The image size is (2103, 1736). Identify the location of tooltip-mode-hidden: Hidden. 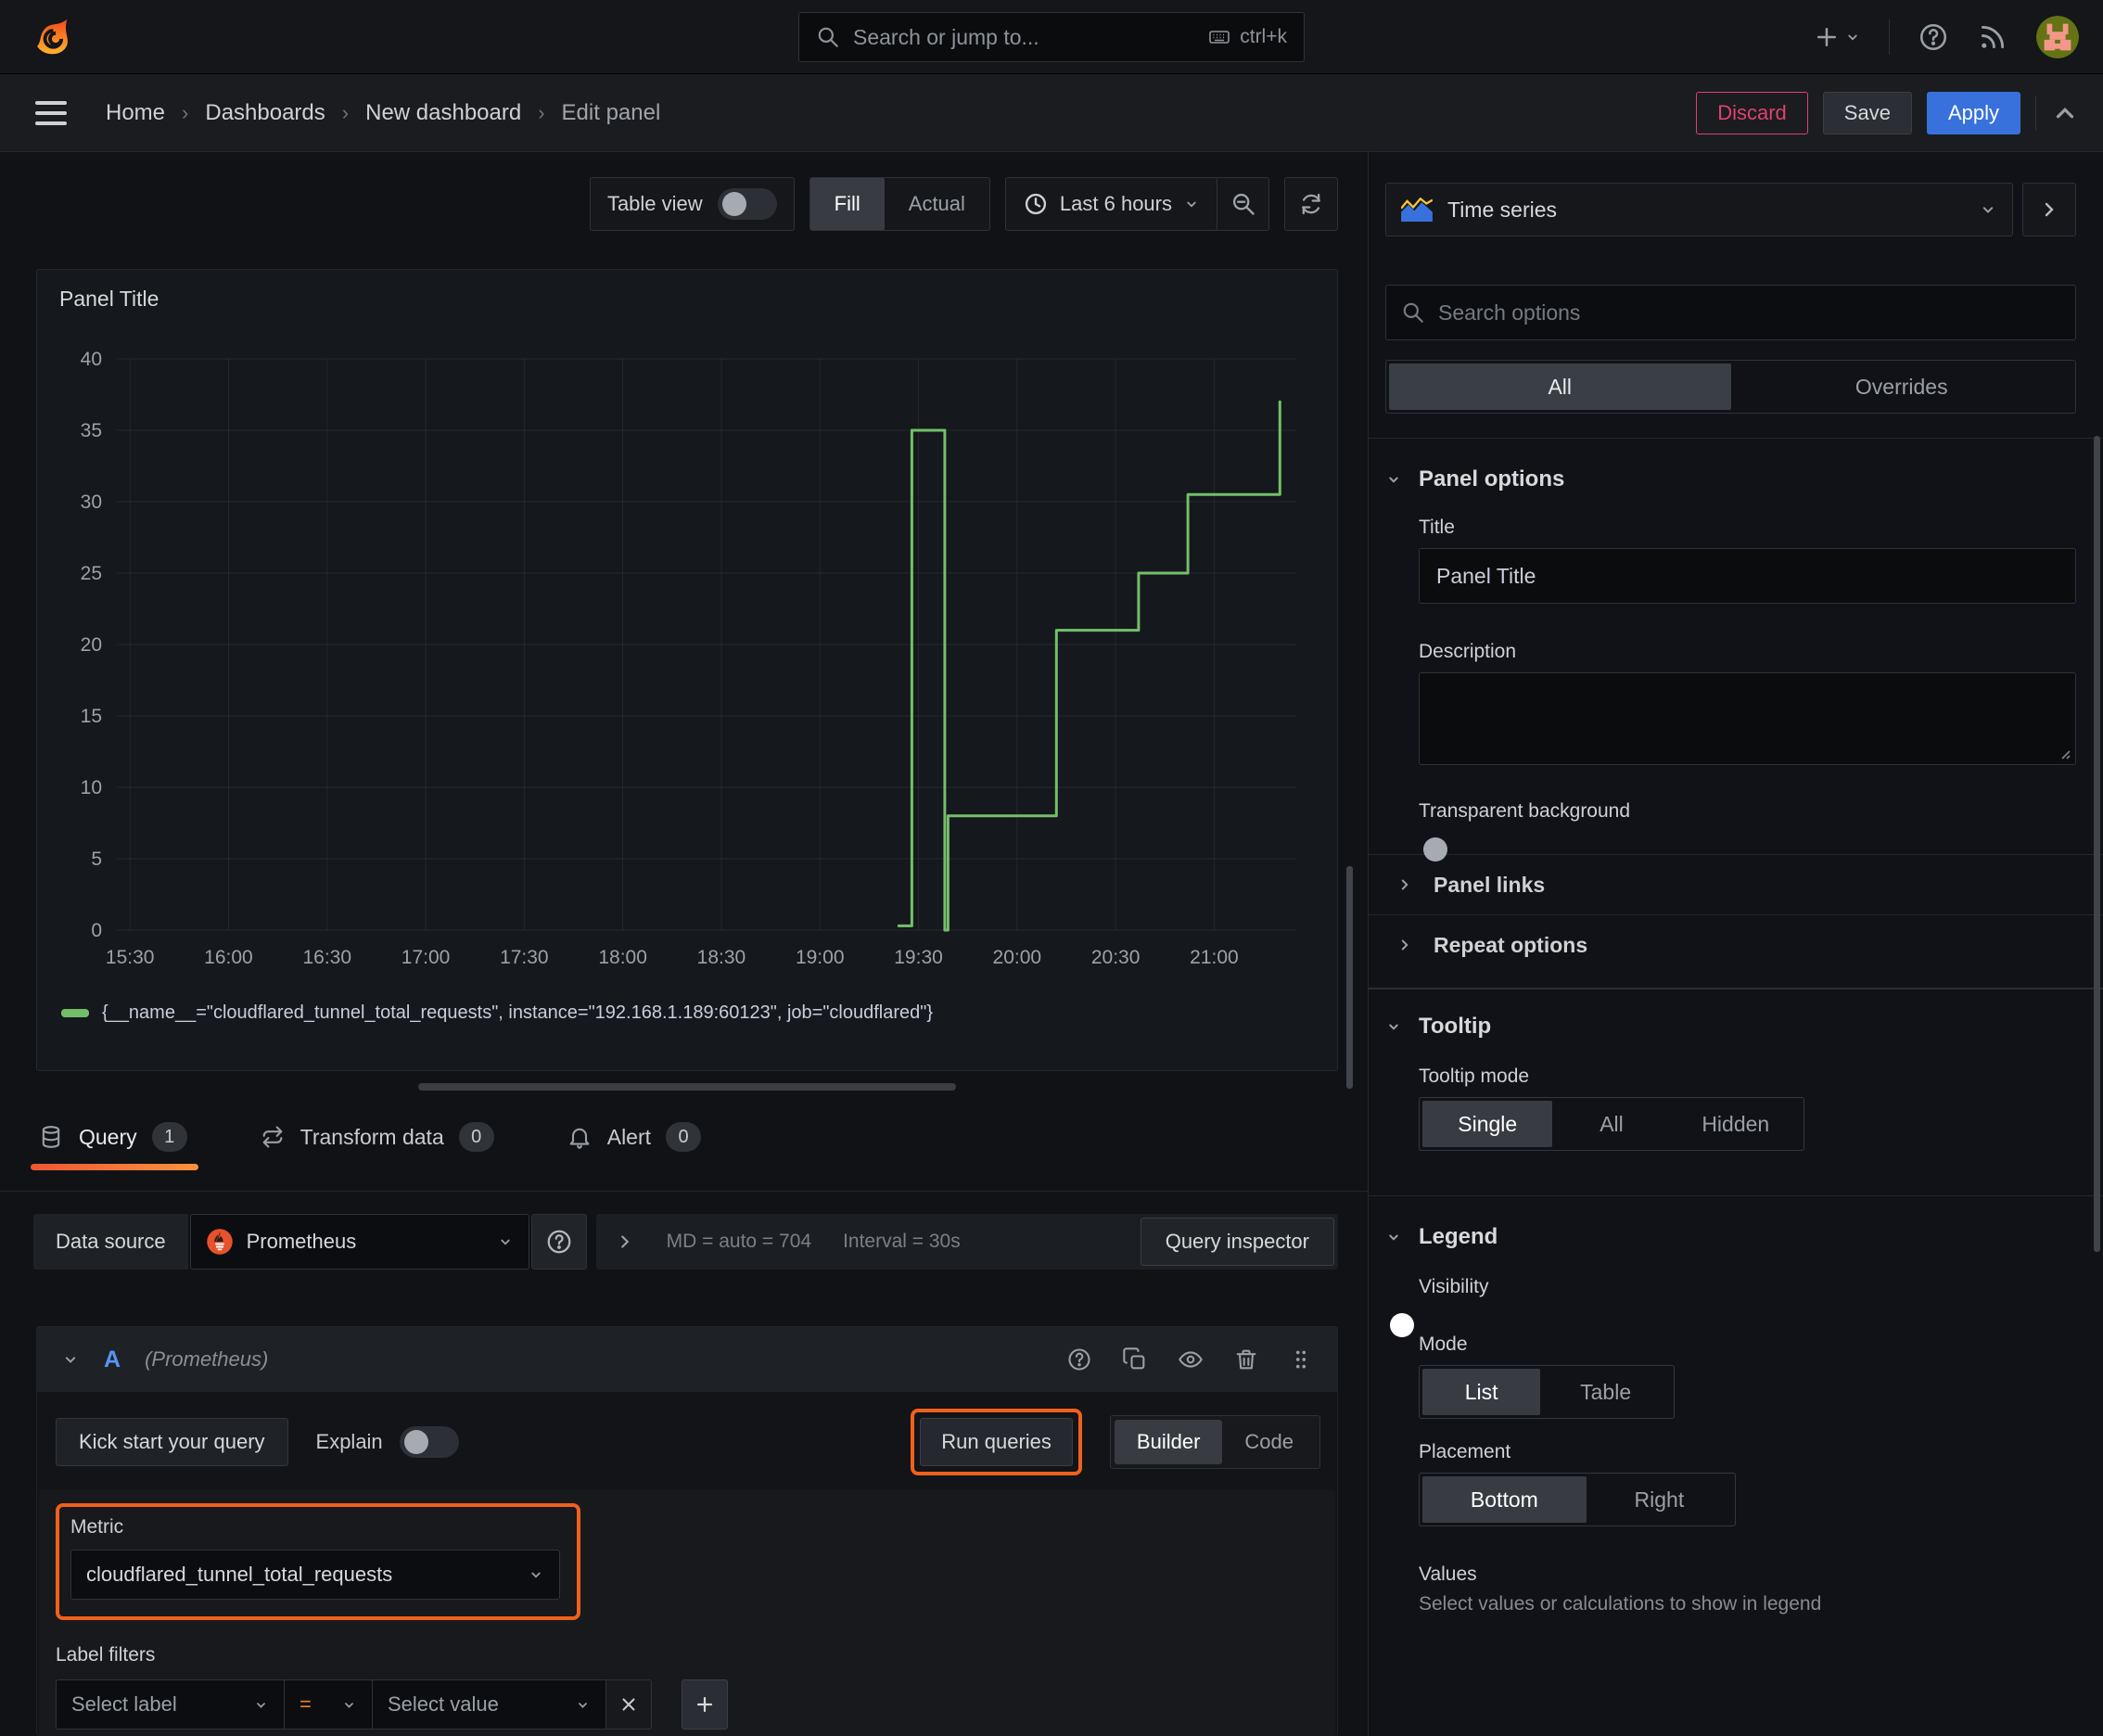
(1736, 1124).